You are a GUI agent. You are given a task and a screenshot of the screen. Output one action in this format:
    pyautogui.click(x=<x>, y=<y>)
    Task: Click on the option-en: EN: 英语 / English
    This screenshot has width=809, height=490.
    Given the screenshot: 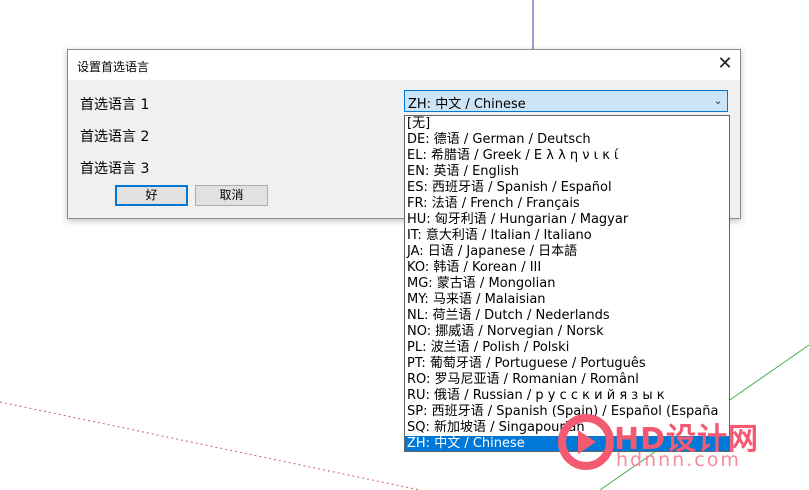 What is the action you would take?
    pyautogui.click(x=567, y=172)
    